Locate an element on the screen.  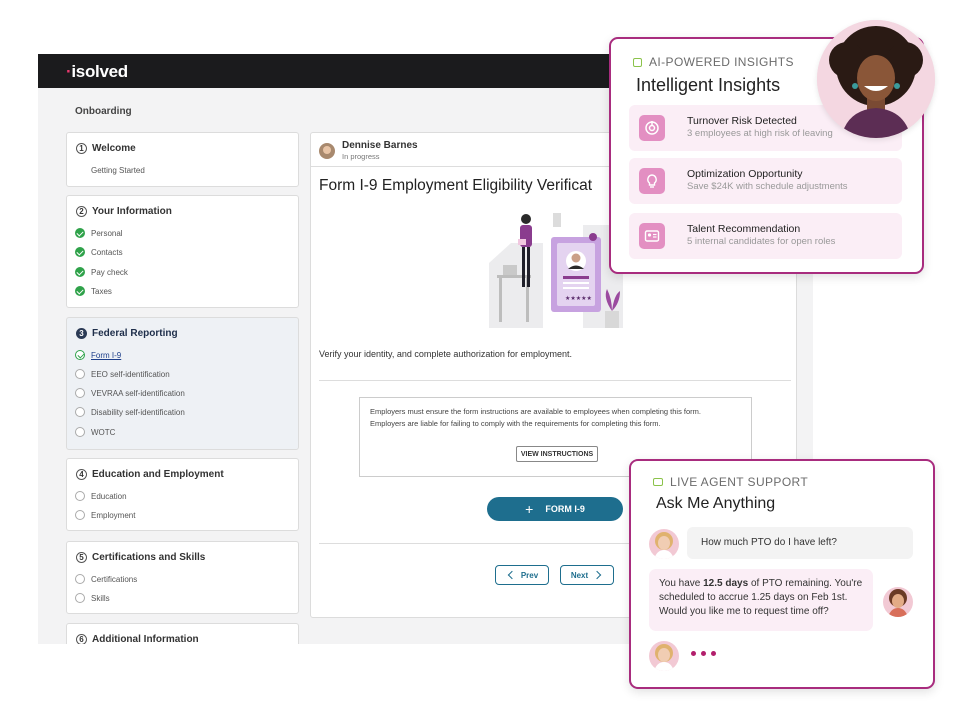
isolved-logo: ·isolved is located at coordinates (97, 72).